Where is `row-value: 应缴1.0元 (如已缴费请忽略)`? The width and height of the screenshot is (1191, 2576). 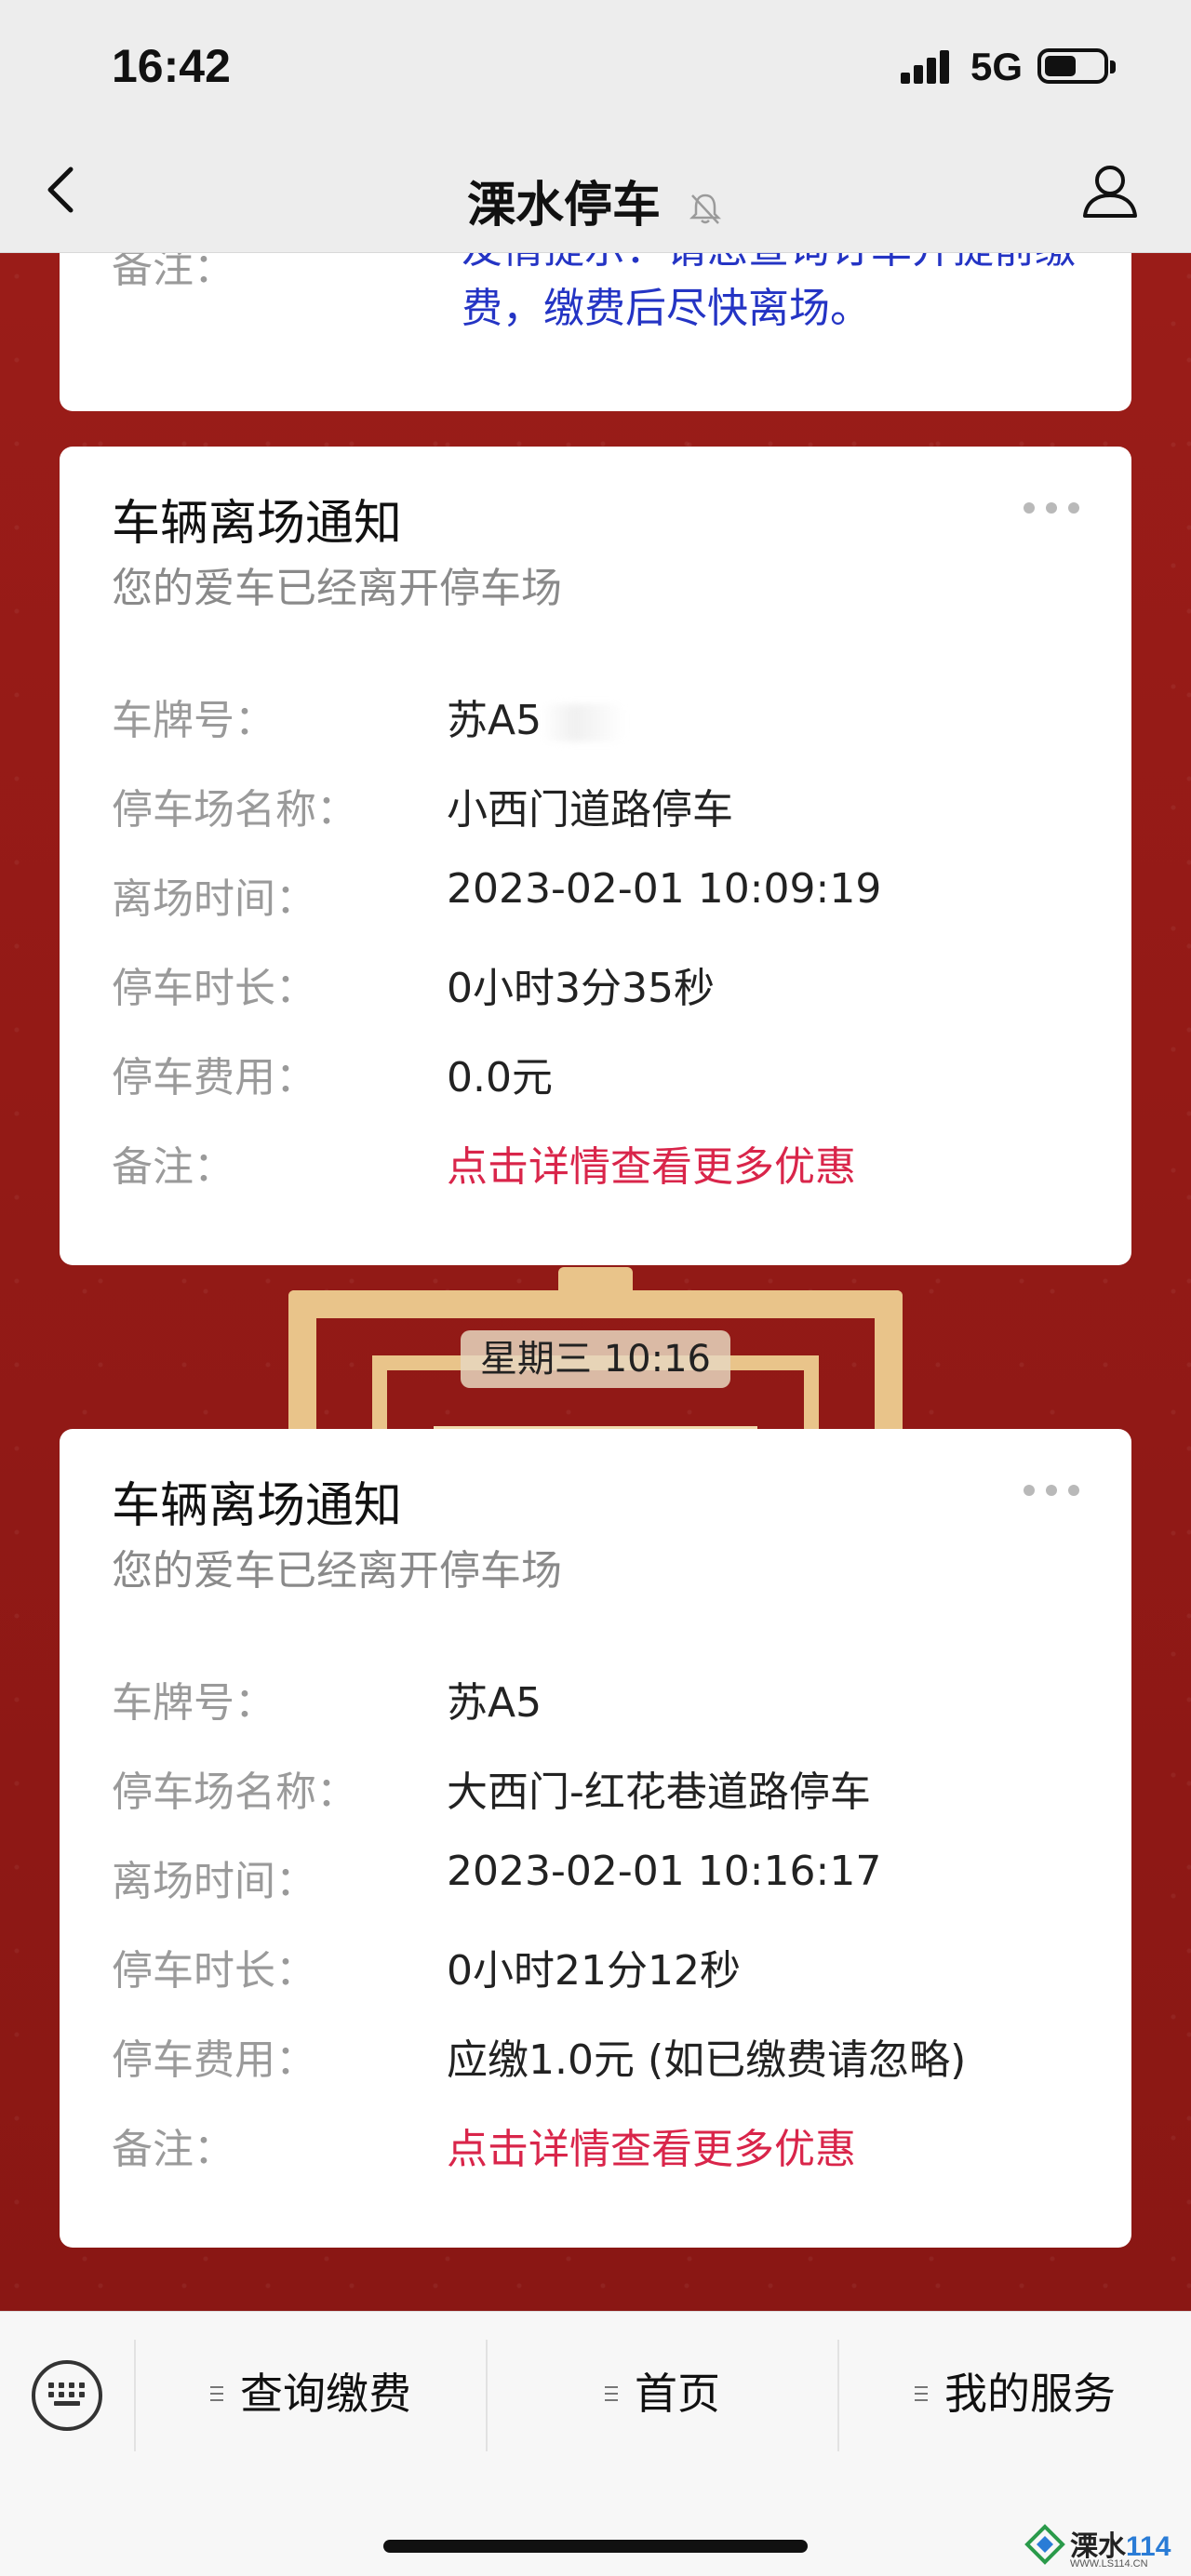
row-value: 应缴1.0元 (如已缴费请忽略) is located at coordinates (707, 2060).